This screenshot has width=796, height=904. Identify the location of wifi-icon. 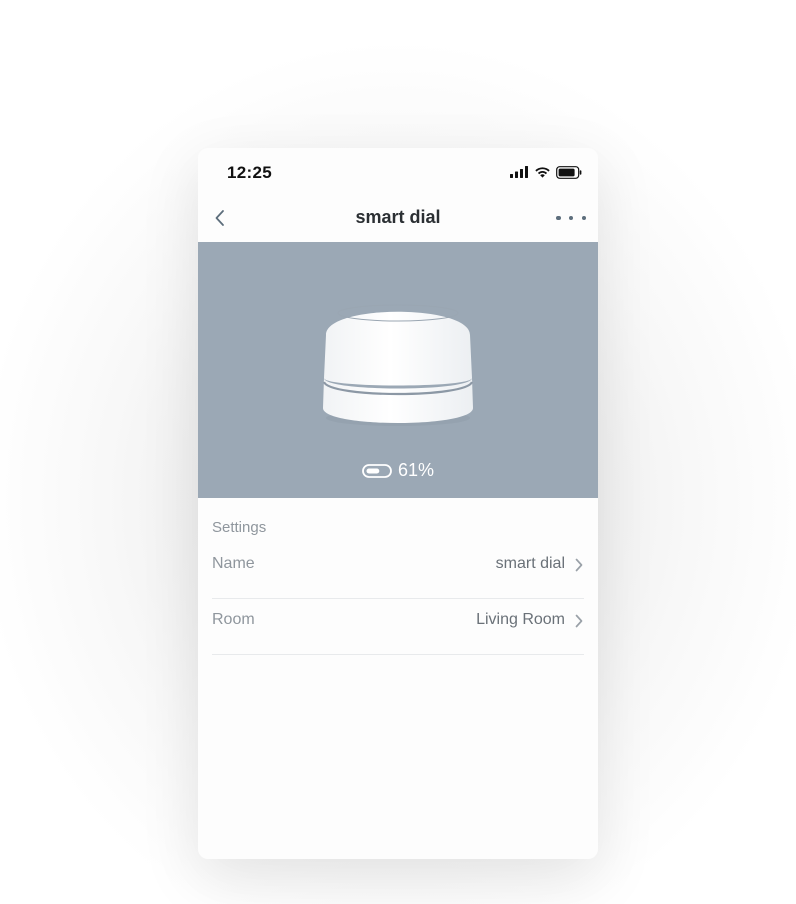
(542, 172).